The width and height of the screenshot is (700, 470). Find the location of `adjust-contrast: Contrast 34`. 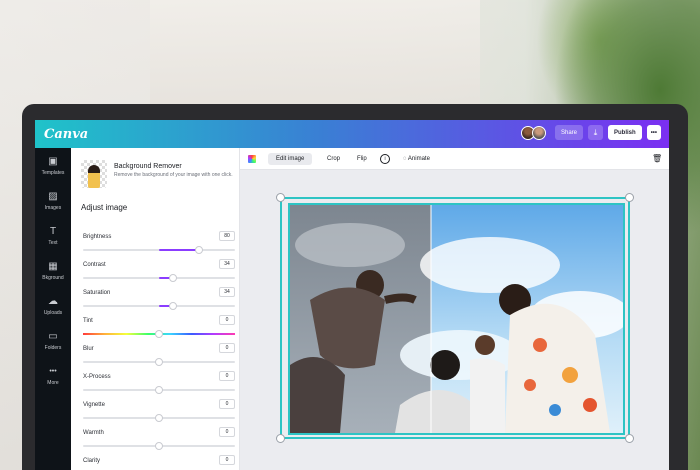

adjust-contrast: Contrast 34 is located at coordinates (159, 273).